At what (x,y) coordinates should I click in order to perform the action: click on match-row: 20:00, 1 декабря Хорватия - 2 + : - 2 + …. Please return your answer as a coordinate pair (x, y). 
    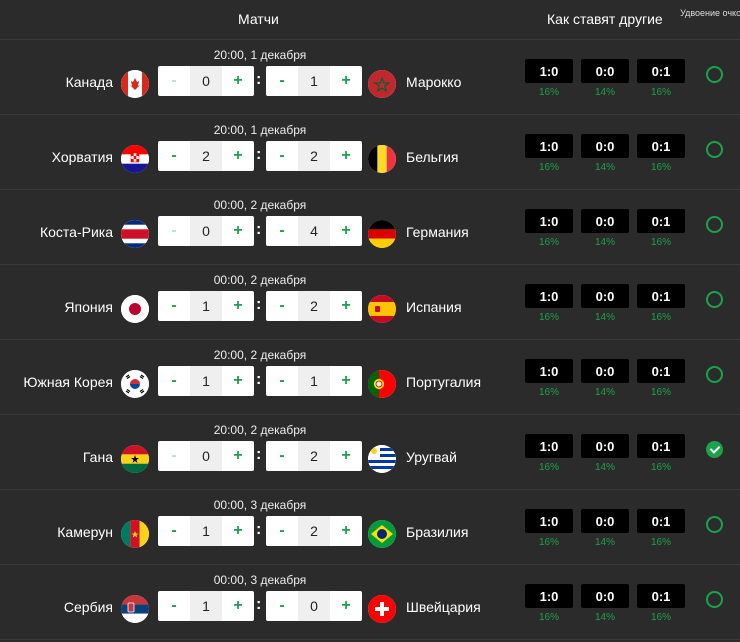
    Looking at the image, I should click on (370, 152).